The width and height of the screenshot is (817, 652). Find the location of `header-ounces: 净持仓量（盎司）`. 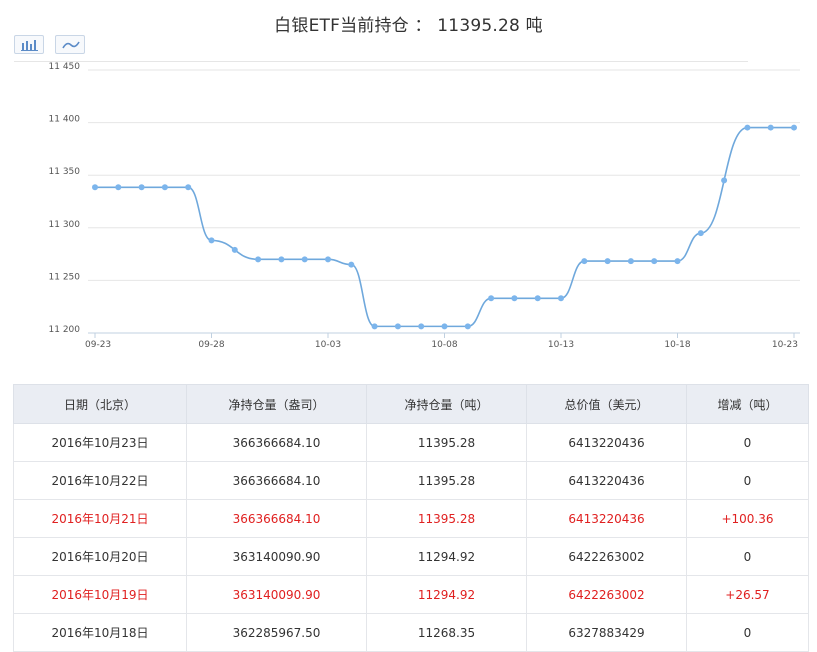

header-ounces: 净持仓量（盎司） is located at coordinates (276, 404).